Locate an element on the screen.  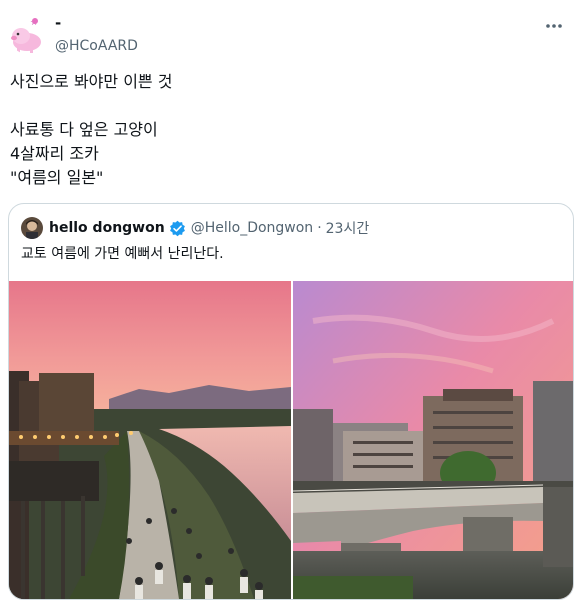
quoted-author-avatar is located at coordinates (32, 228).